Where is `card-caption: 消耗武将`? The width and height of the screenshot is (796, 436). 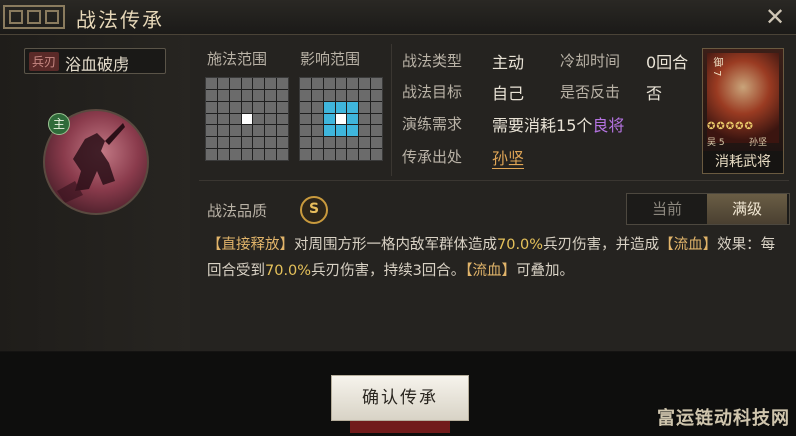
card-caption: 消耗武将 is located at coordinates (743, 162).